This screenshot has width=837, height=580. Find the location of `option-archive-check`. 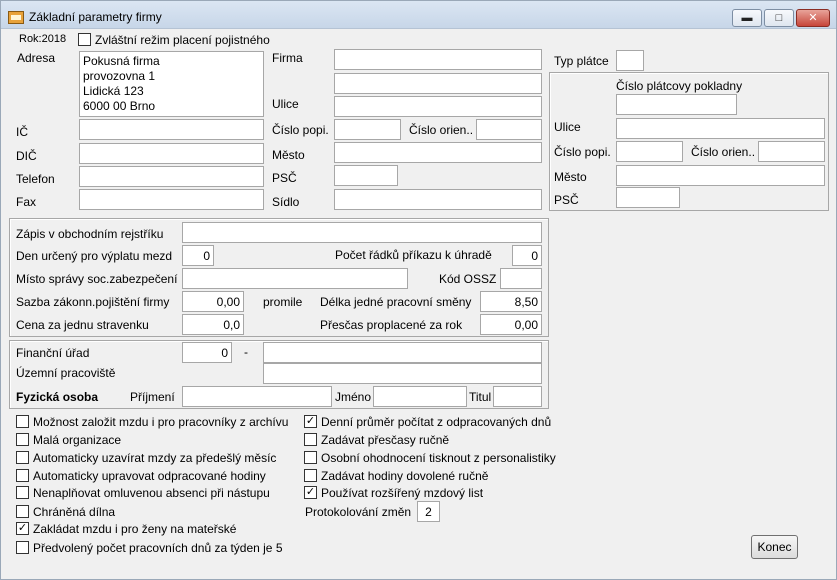

option-archive-check is located at coordinates (22, 422).